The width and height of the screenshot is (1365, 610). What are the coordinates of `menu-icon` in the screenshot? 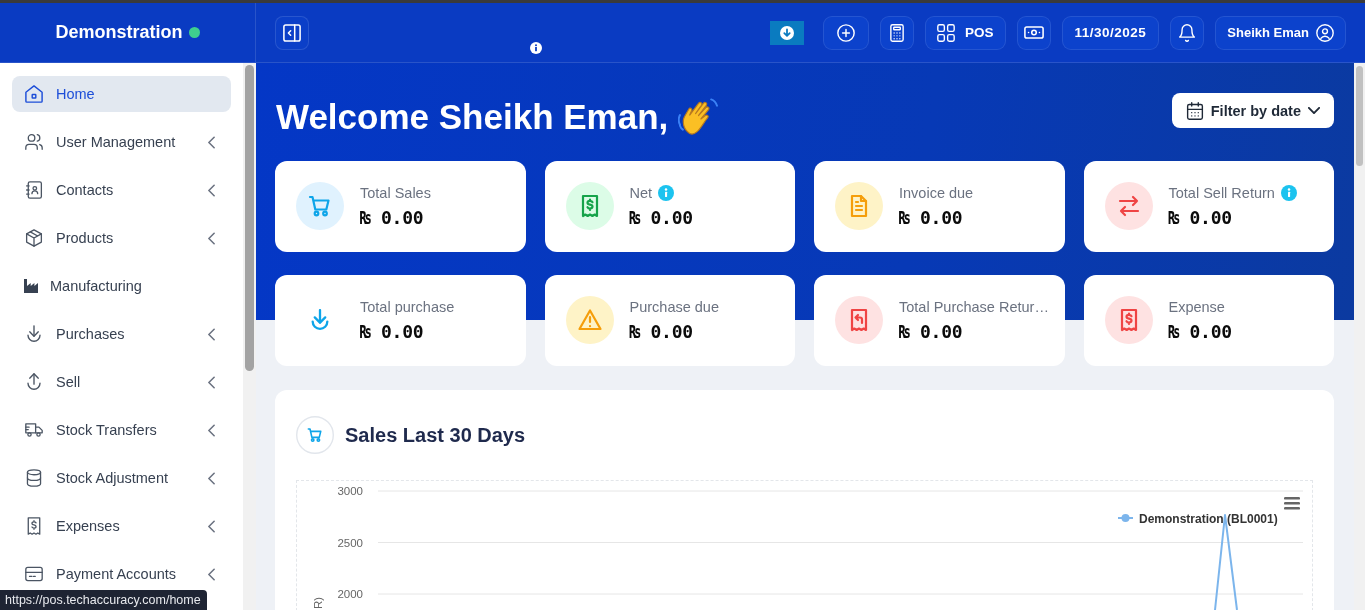 It's located at (1292, 503).